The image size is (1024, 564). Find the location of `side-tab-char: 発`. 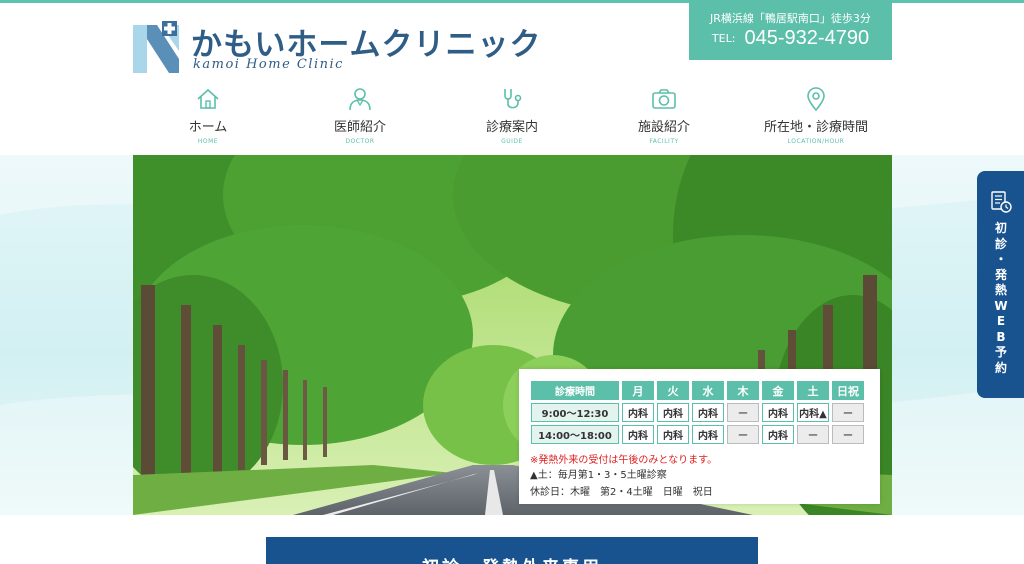

side-tab-char: 発 is located at coordinates (1000, 274).